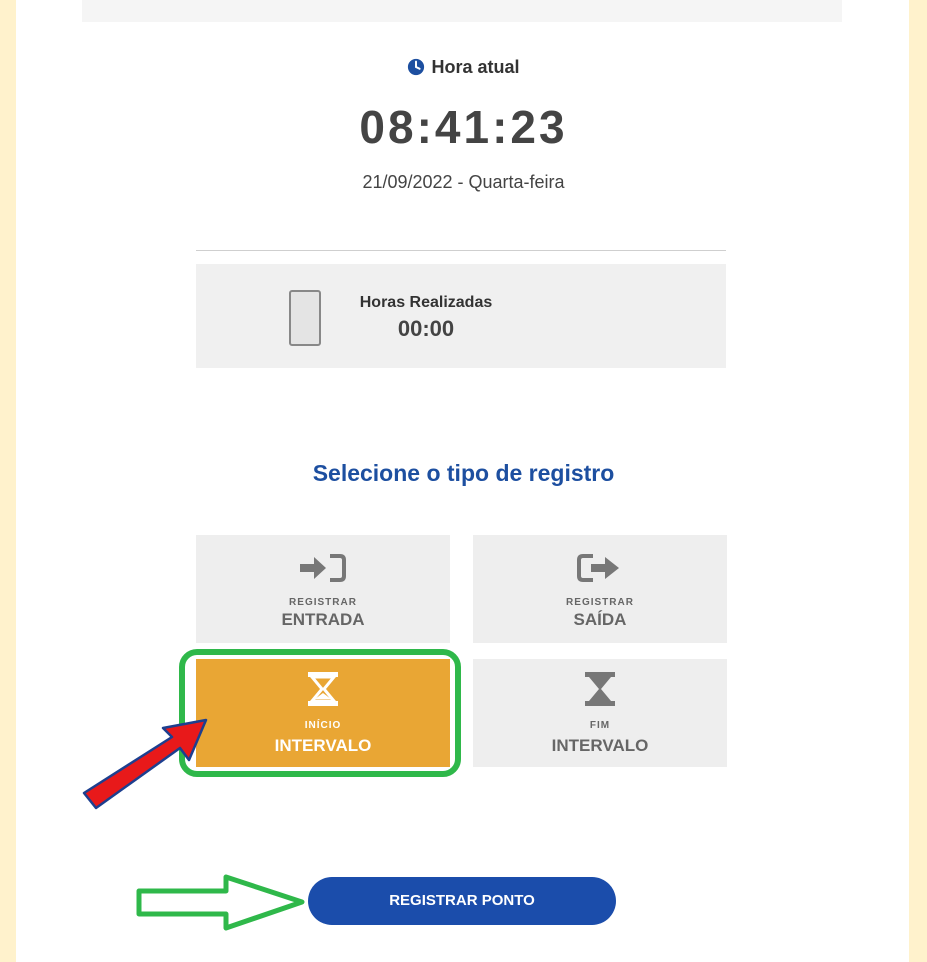 The height and width of the screenshot is (962, 927). Describe the element at coordinates (220, 902) in the screenshot. I see `green-arrow-icon` at that location.